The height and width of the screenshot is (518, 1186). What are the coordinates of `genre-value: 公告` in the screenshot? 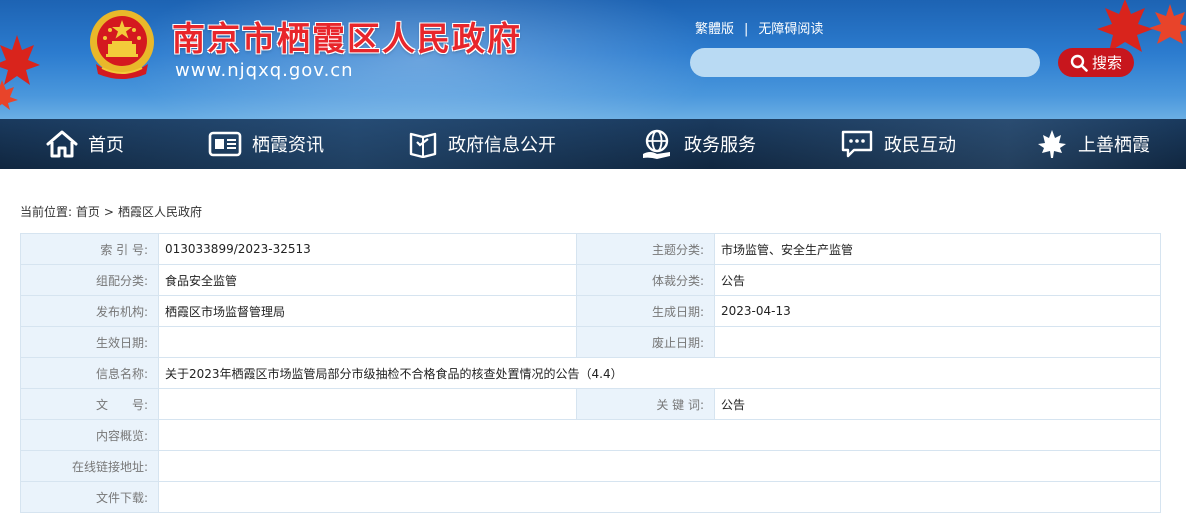 It's located at (937, 280).